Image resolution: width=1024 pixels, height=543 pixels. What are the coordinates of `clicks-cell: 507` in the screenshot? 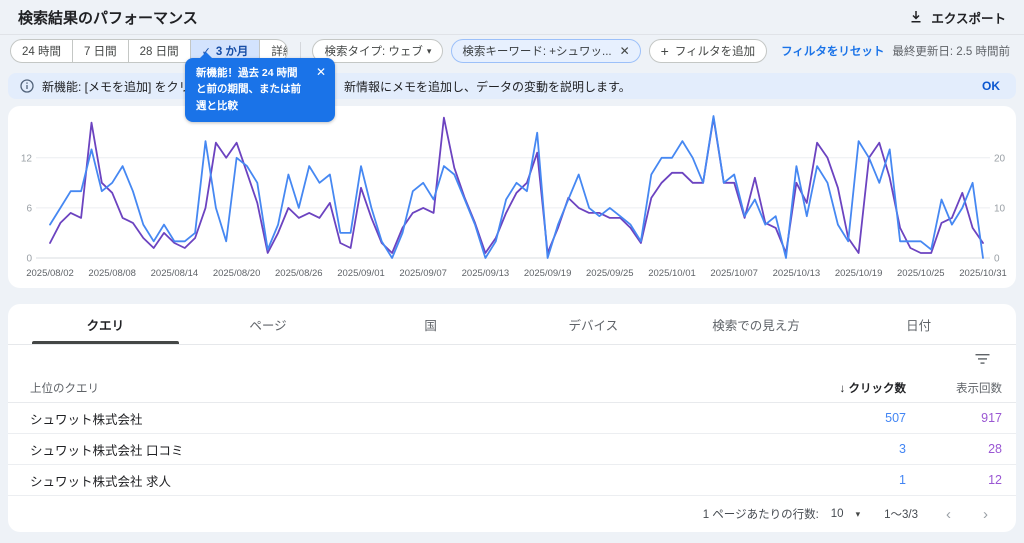 It's located at (895, 418).